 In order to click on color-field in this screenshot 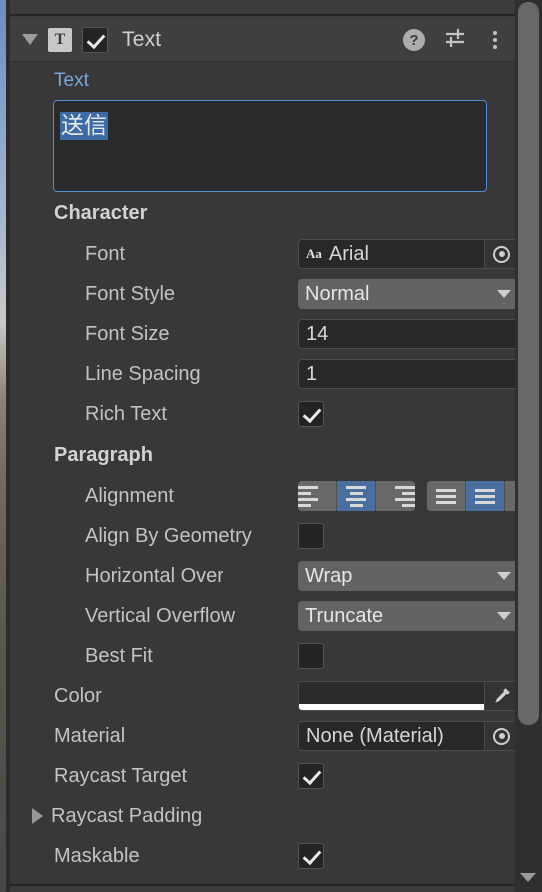, I will do `click(408, 696)`.